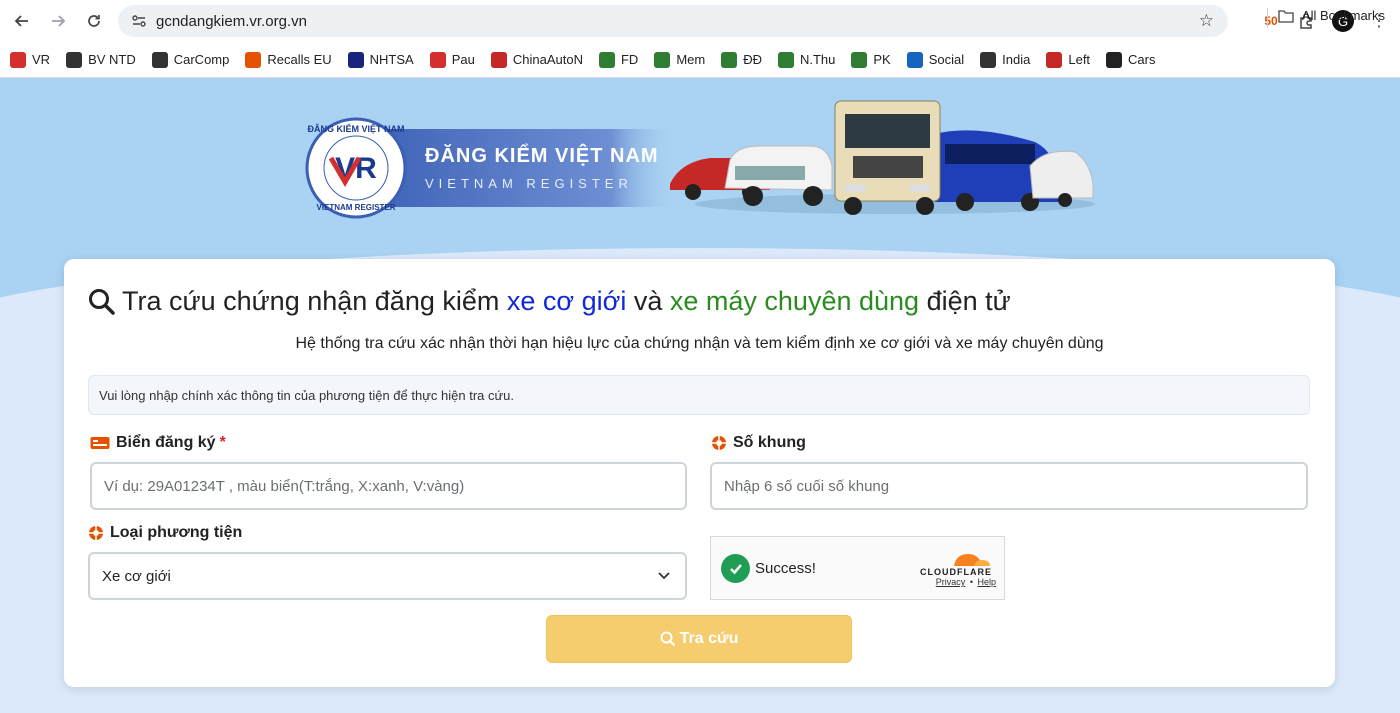 This screenshot has height=713, width=1400. I want to click on bookmark-item: Social, so click(935, 59).